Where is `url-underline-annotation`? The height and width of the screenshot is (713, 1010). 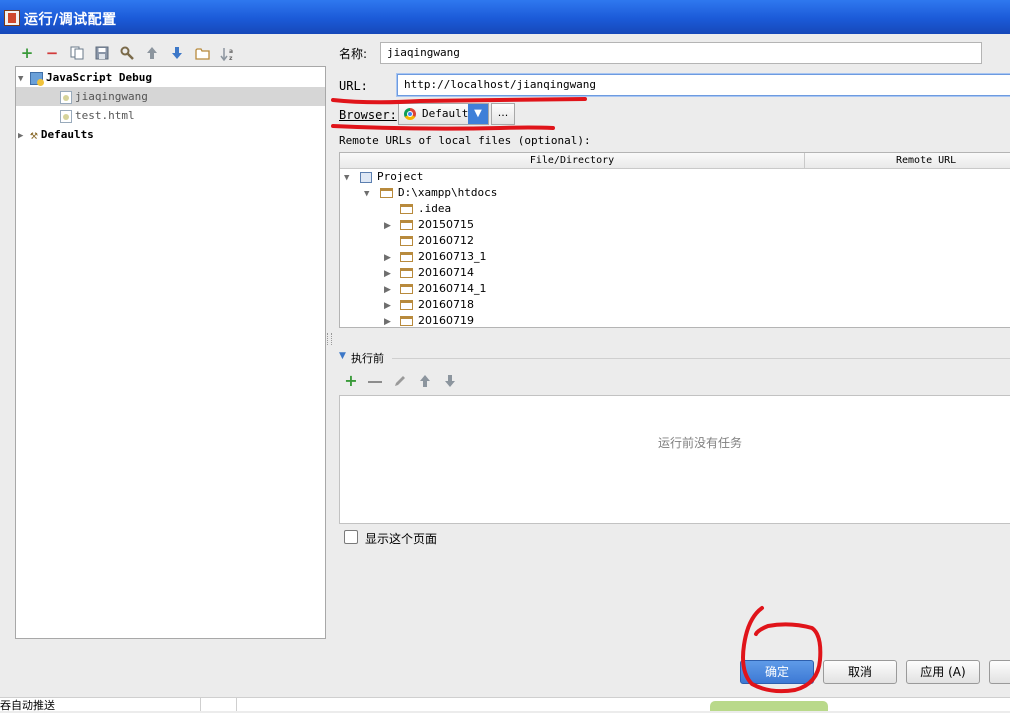 url-underline-annotation is located at coordinates (459, 101).